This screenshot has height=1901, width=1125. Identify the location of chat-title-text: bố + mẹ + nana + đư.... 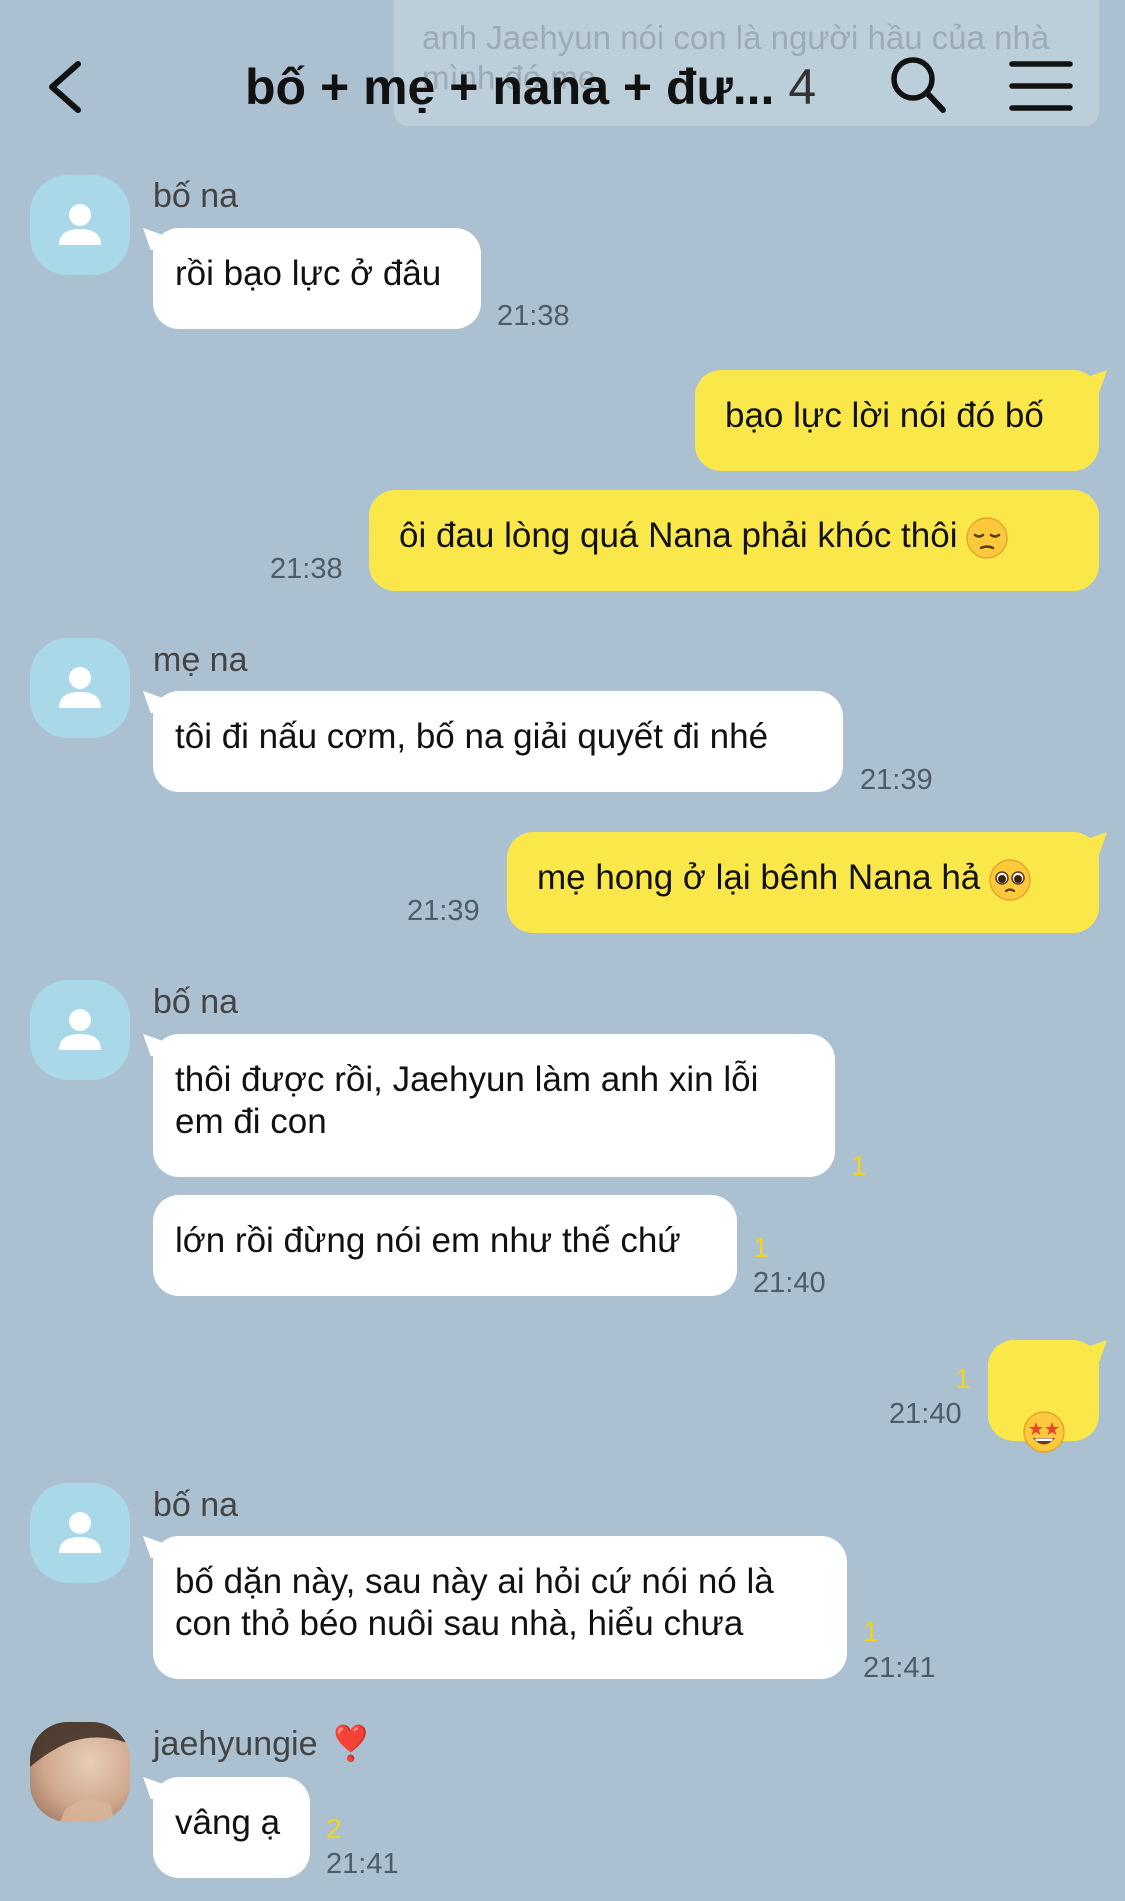
(510, 87).